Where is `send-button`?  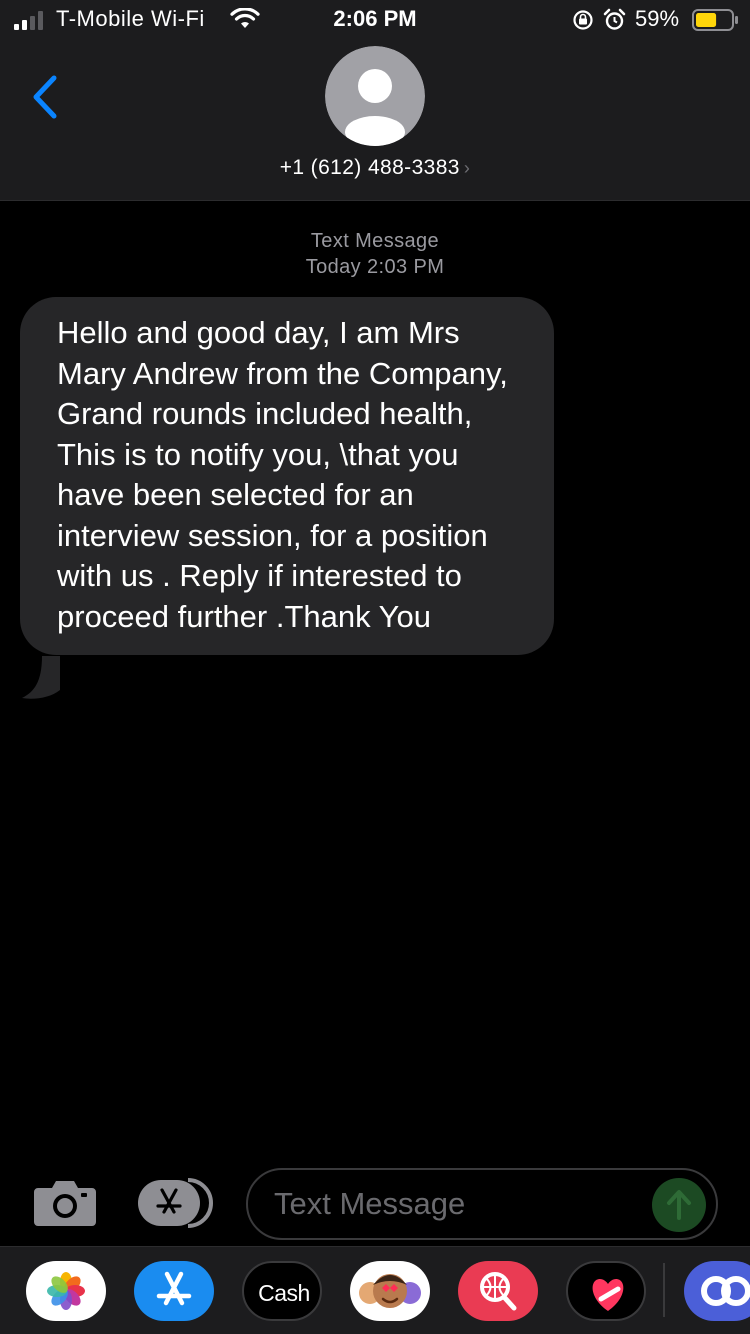 send-button is located at coordinates (679, 1205).